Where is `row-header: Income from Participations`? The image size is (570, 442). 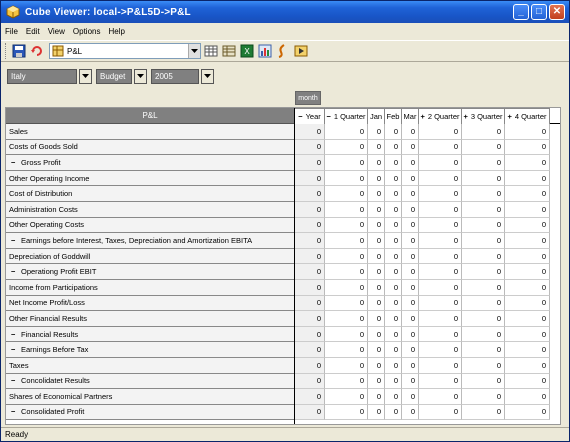 row-header: Income from Participations is located at coordinates (150, 287).